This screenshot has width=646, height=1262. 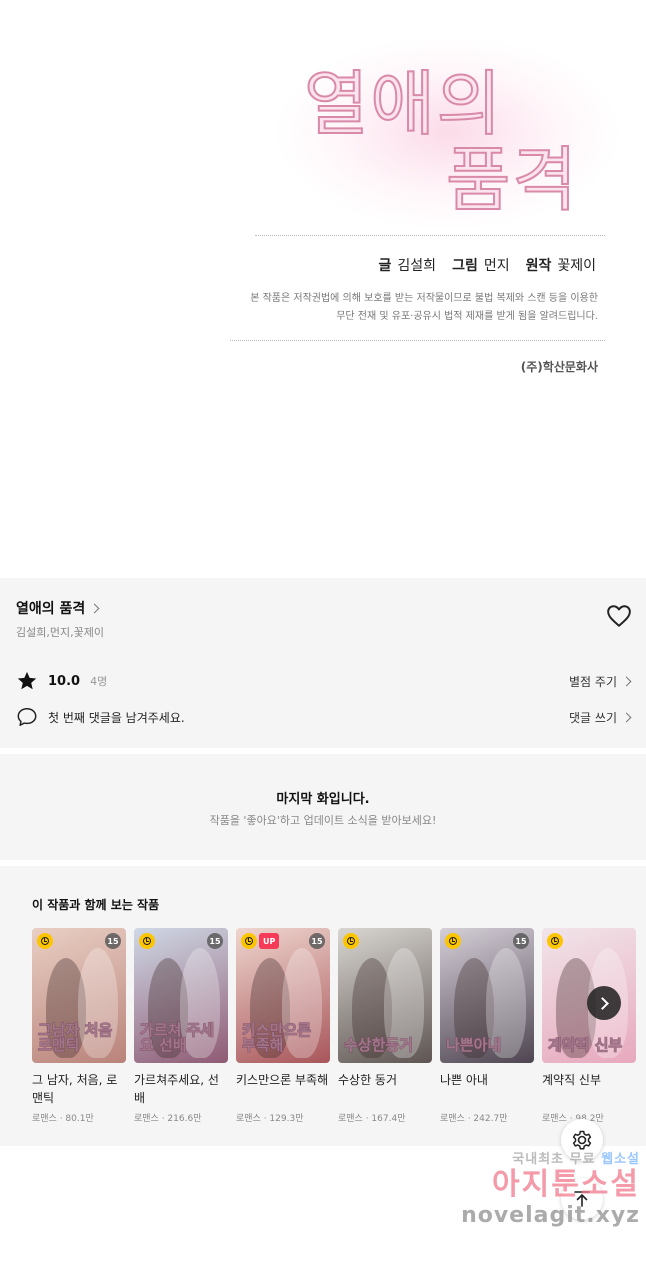 What do you see at coordinates (177, 1037) in the screenshot?
I see `cover-title-art: 가르쳐 주세요 선배` at bounding box center [177, 1037].